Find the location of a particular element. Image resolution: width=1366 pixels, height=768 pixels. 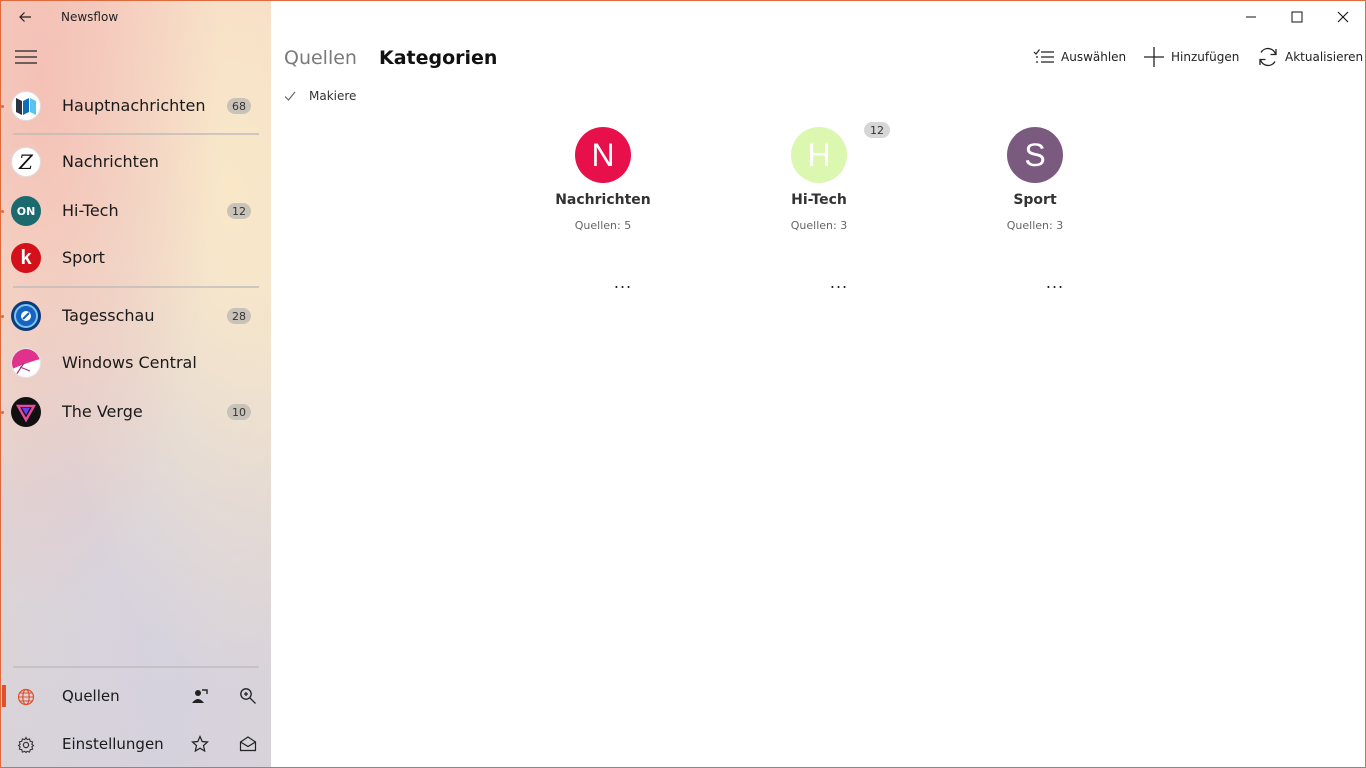

refresh-label: Aktualisieren is located at coordinates (1324, 57).